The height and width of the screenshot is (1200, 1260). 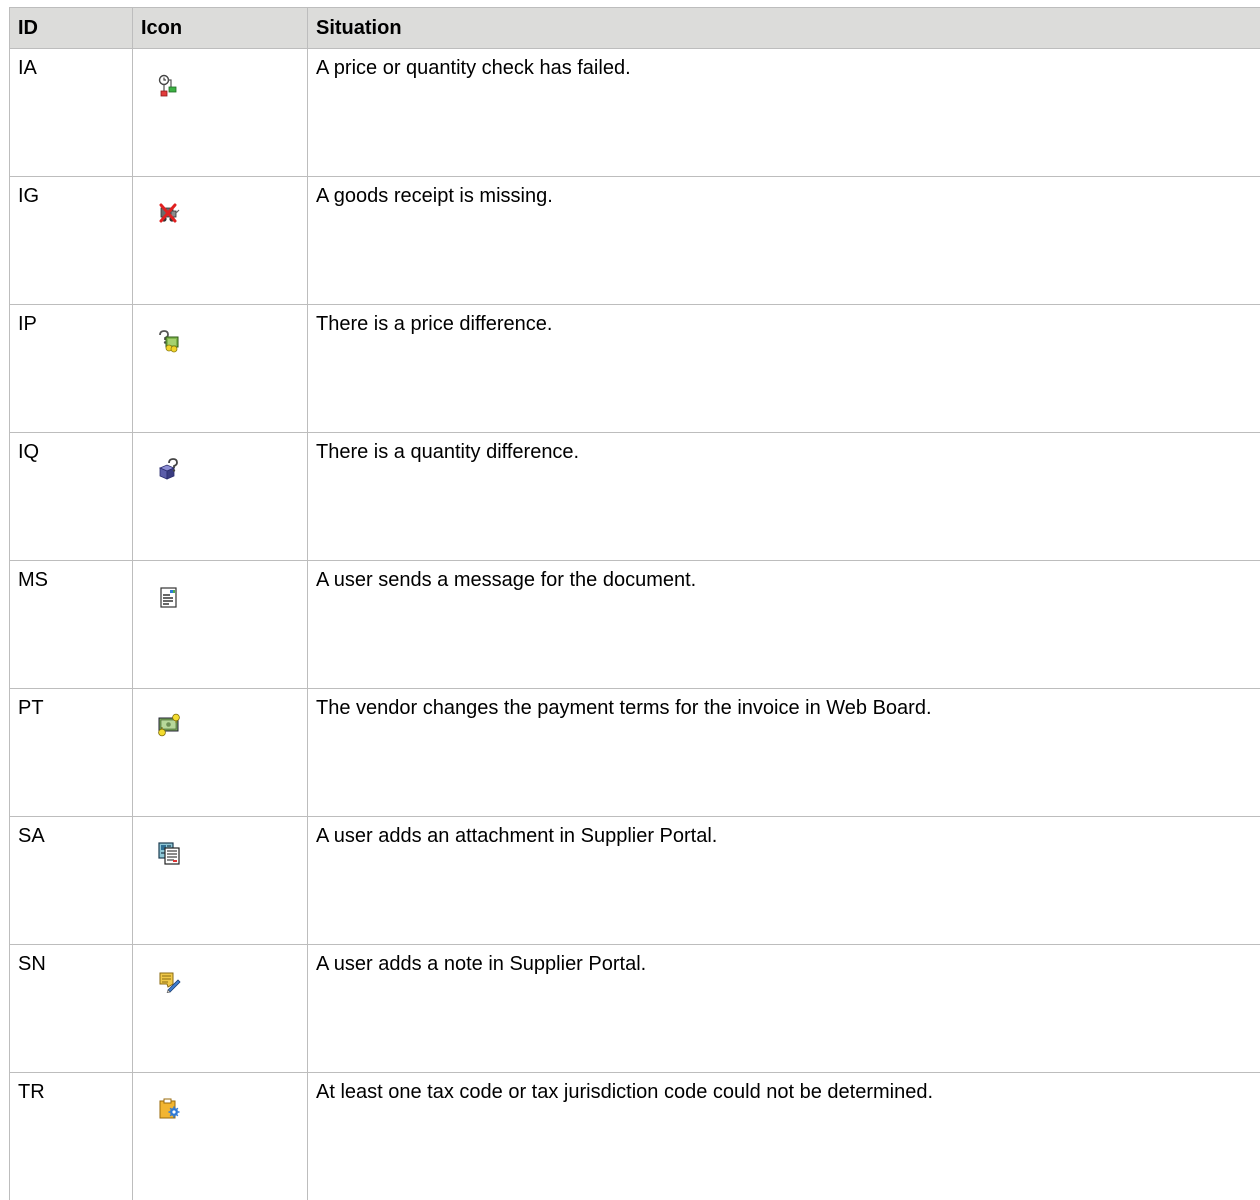 I want to click on tax-code-icon, so click(x=169, y=1109).